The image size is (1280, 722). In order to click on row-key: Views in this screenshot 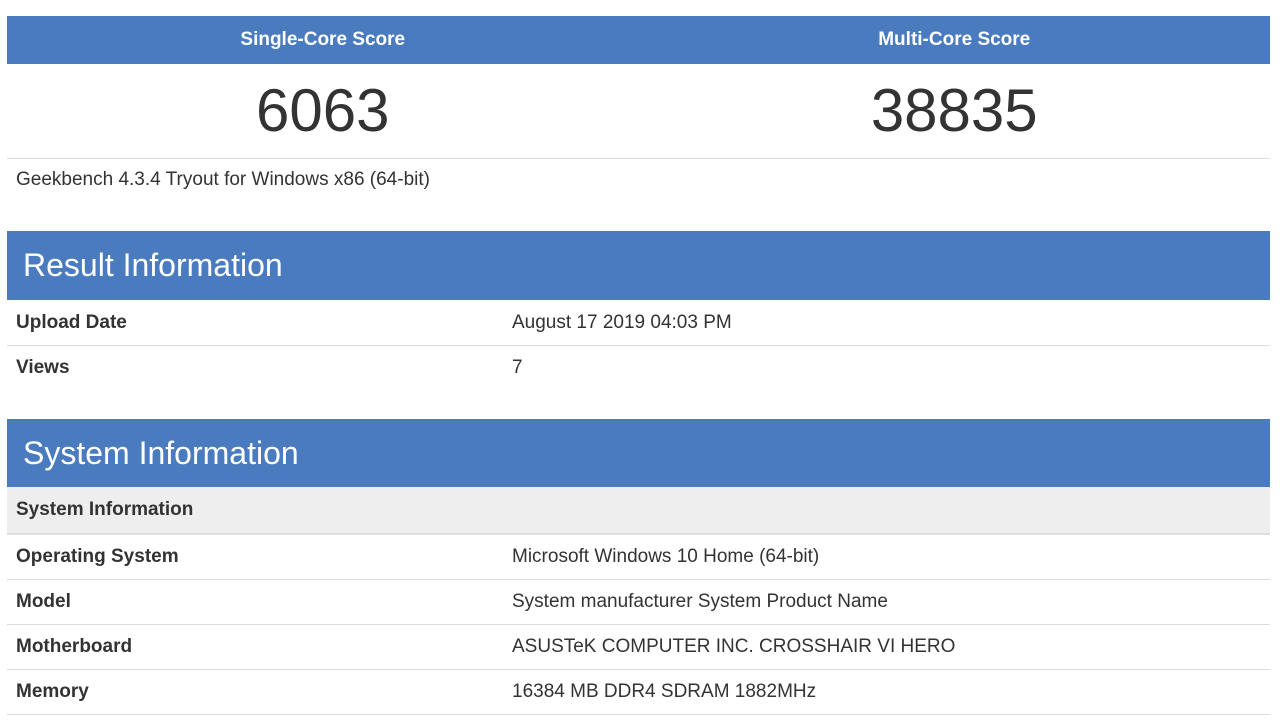, I will do `click(43, 367)`.